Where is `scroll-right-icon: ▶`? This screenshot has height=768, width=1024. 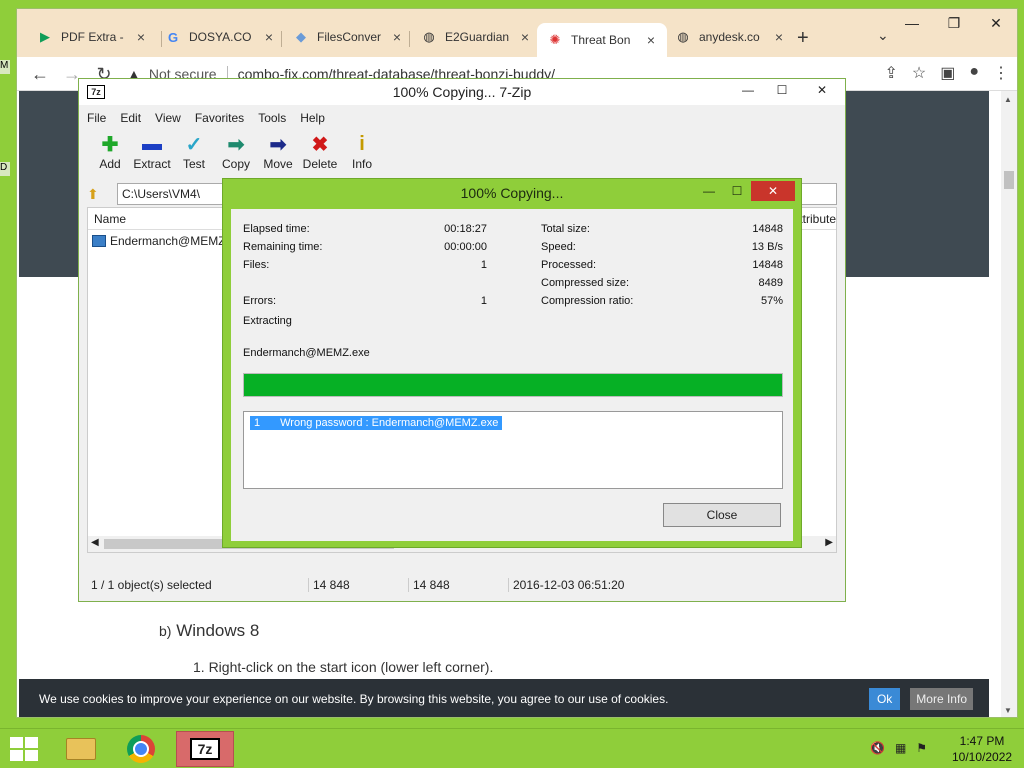 scroll-right-icon: ▶ is located at coordinates (829, 542).